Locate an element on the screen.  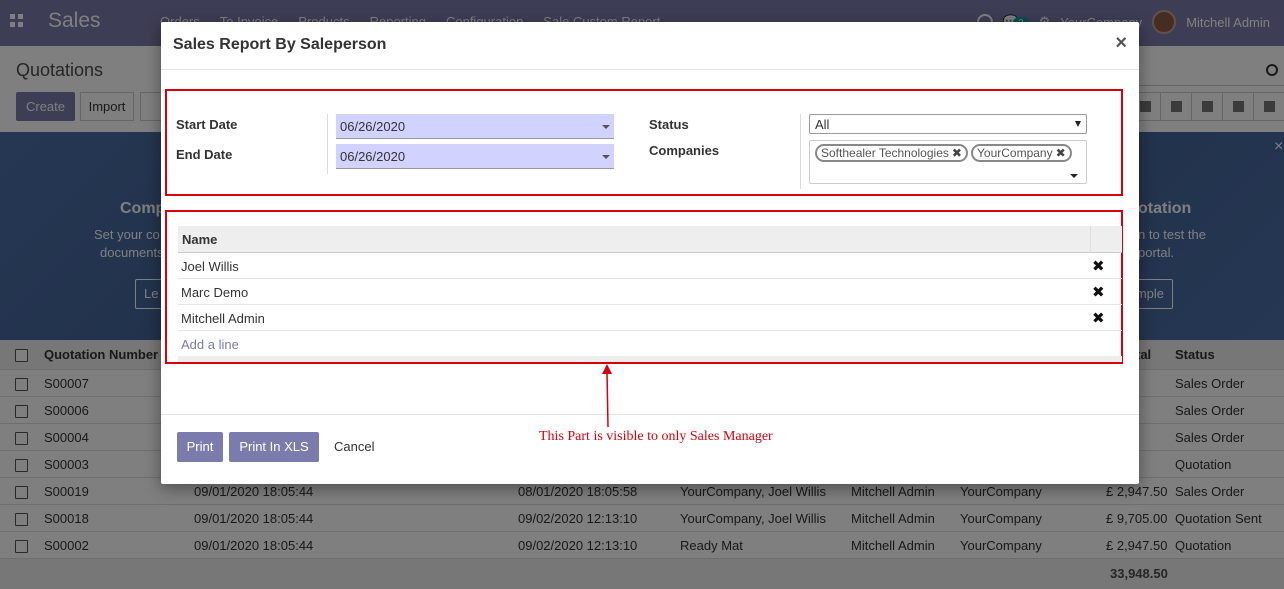
annotation-arrow is located at coordinates (607, 396).